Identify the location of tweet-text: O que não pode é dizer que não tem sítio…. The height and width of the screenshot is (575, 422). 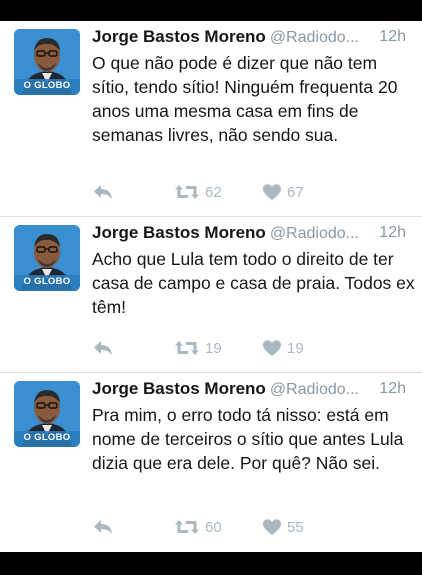
(245, 99).